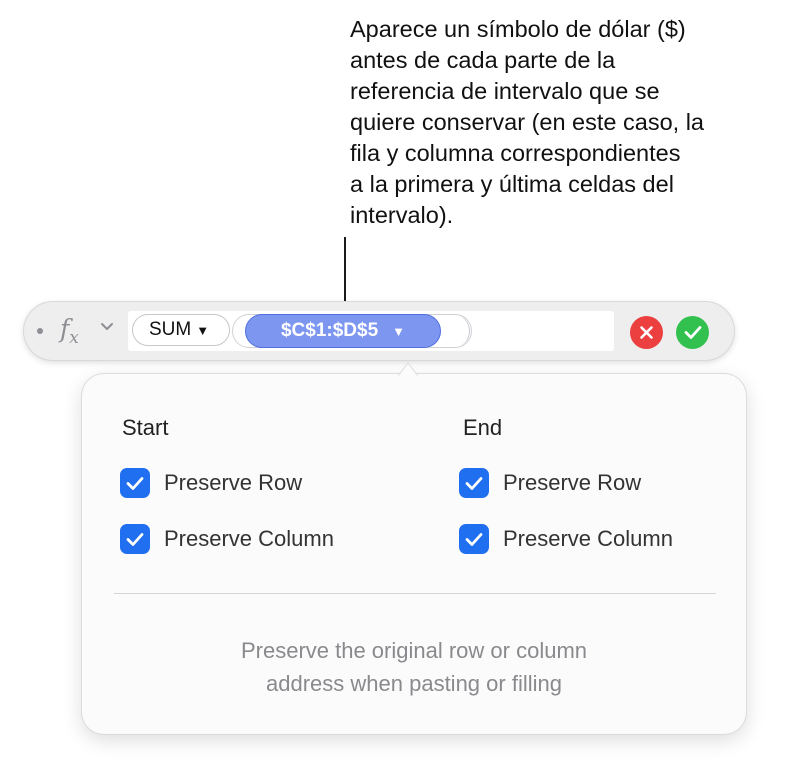  What do you see at coordinates (233, 482) in the screenshot?
I see `start-preserve-row-label: Preserve Row` at bounding box center [233, 482].